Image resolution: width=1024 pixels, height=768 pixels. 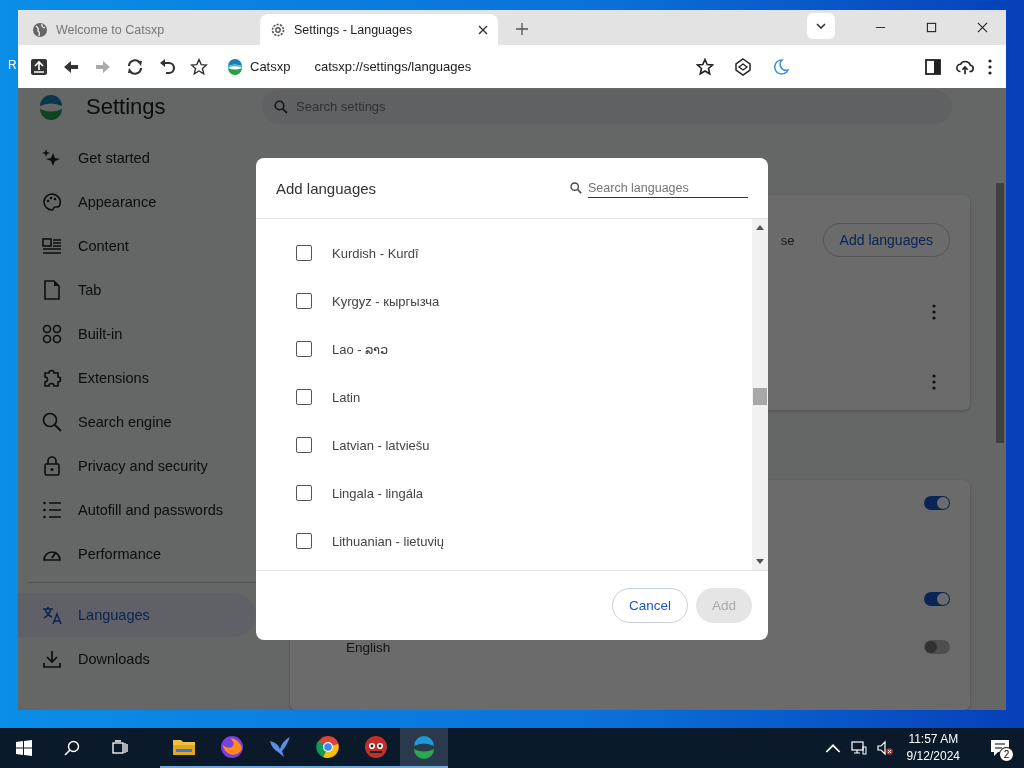 I want to click on sidebar-item: Languages, so click(x=137, y=615).